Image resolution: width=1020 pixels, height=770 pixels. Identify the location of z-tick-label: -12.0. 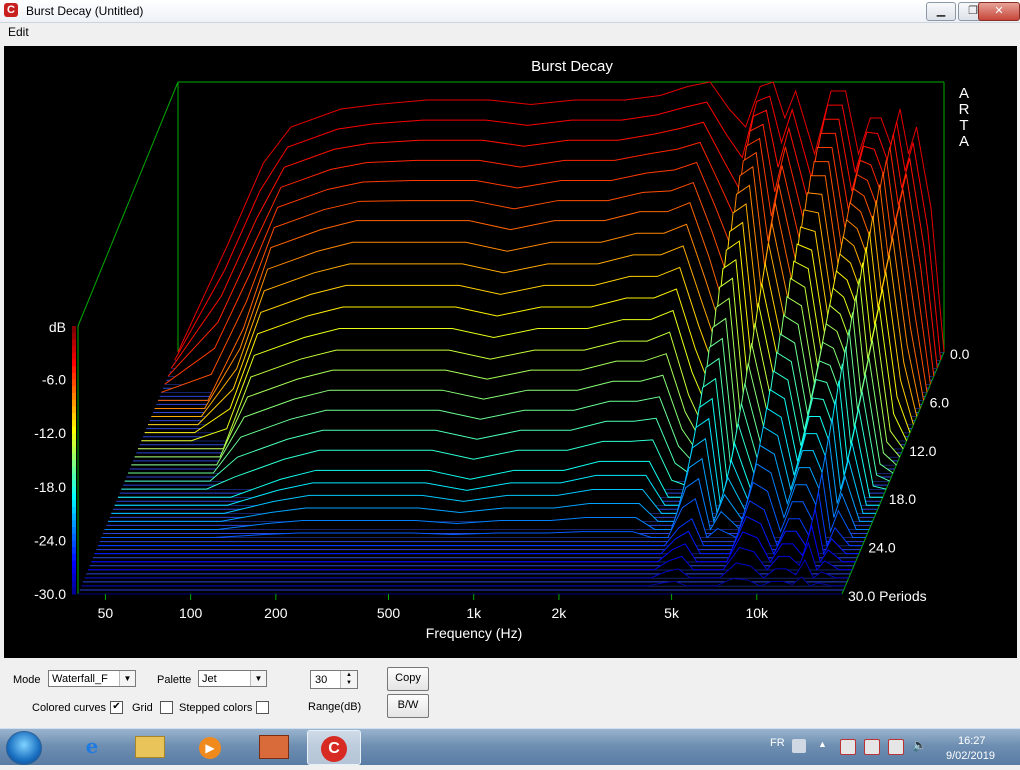
(50, 433).